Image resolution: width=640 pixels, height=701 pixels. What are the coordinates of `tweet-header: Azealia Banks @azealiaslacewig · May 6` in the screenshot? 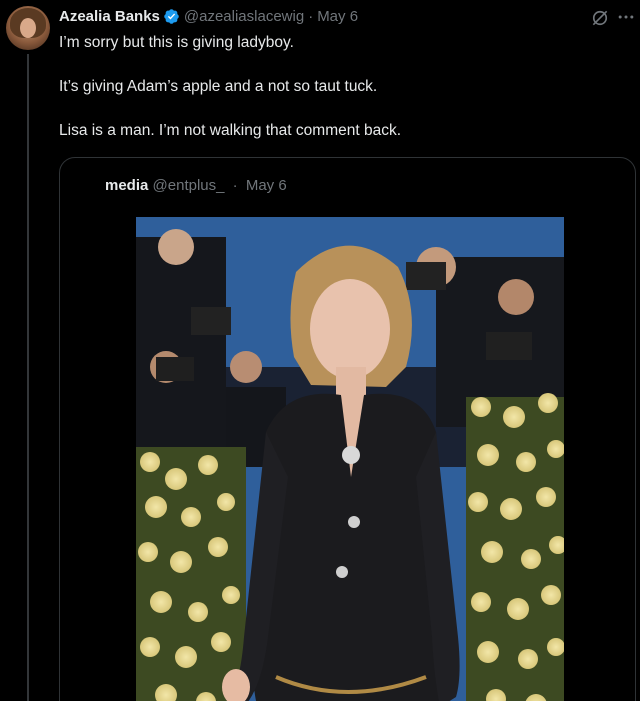 It's located at (208, 16).